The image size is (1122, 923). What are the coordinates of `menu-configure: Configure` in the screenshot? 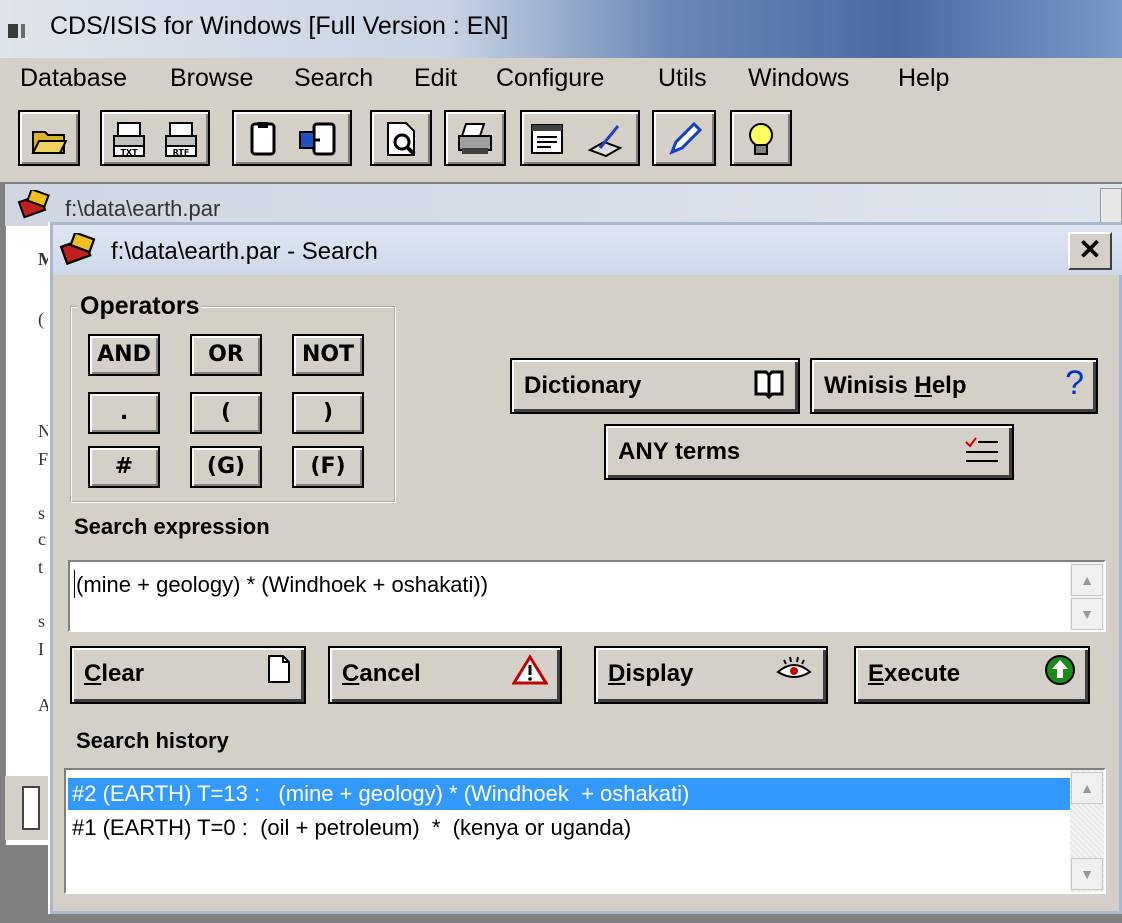 It's located at (550, 78).